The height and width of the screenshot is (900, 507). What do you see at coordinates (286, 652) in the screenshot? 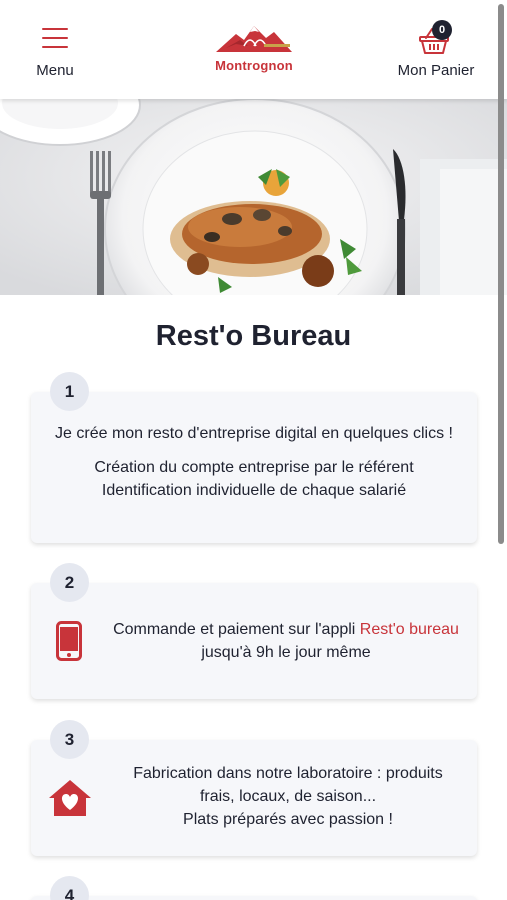
I see `step-2-text-end: jusqu'à 9h le jour même` at bounding box center [286, 652].